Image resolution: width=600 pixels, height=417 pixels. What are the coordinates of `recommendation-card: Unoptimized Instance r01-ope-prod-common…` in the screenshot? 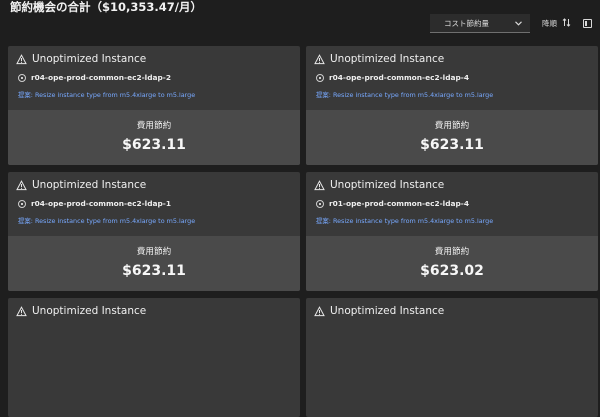 It's located at (452, 231).